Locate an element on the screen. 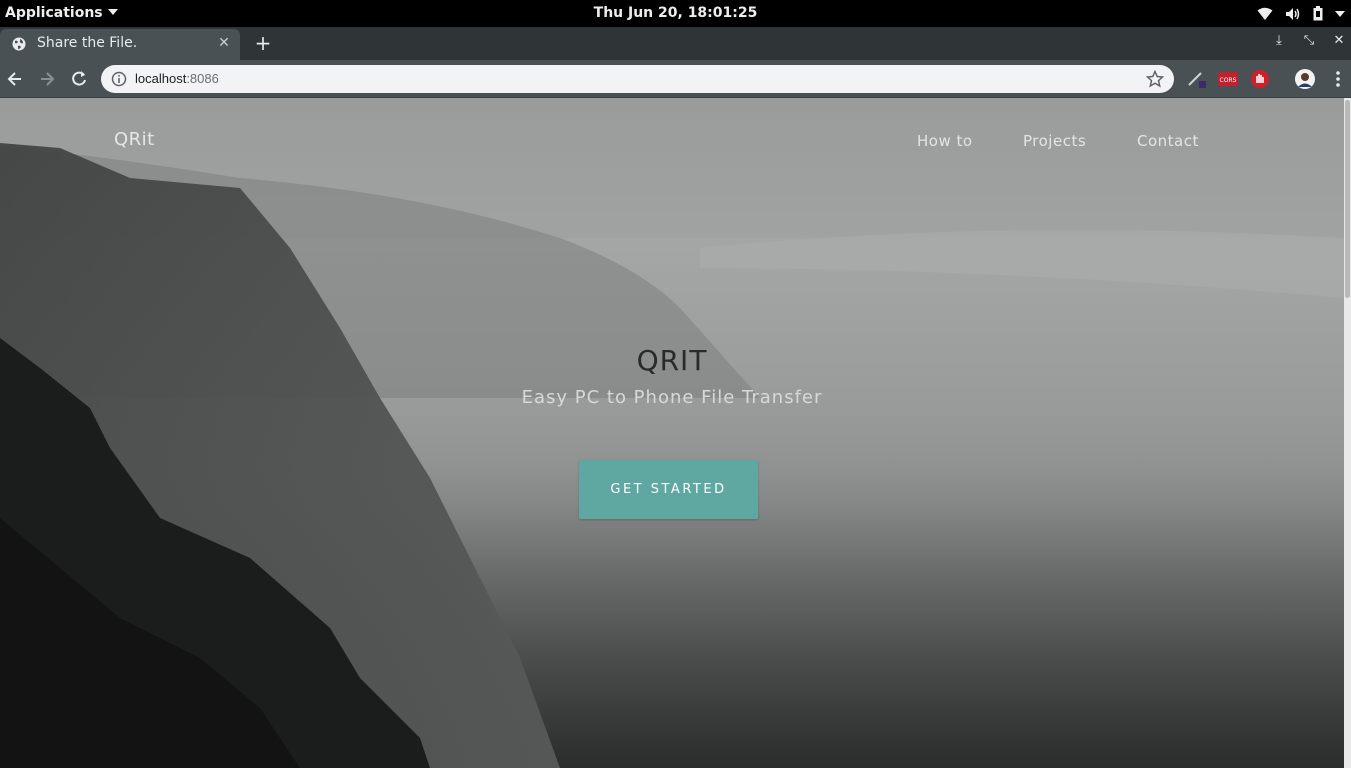  clock: Thu Jun 20, 18:01:25 is located at coordinates (675, 13).